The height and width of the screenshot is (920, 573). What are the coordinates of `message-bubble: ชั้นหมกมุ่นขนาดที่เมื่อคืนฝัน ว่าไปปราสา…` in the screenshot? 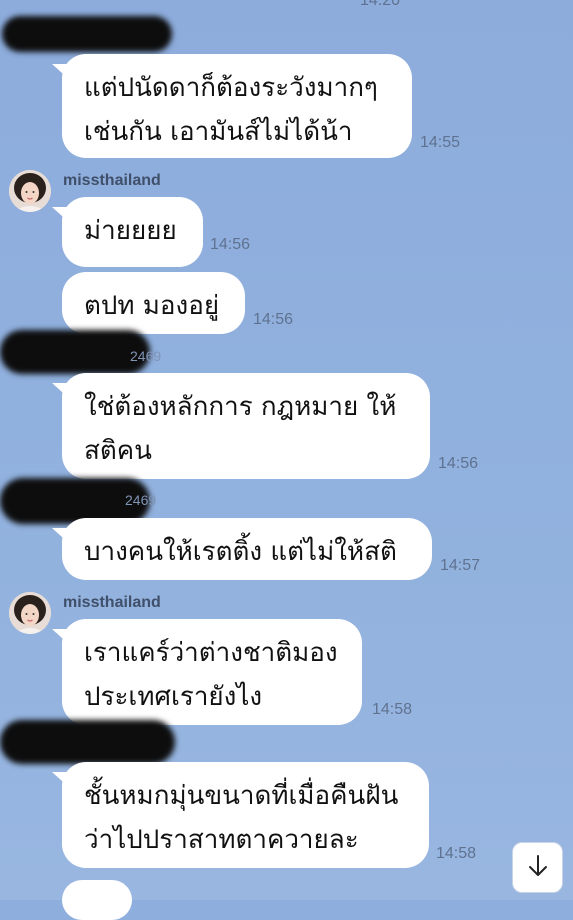 It's located at (245, 815).